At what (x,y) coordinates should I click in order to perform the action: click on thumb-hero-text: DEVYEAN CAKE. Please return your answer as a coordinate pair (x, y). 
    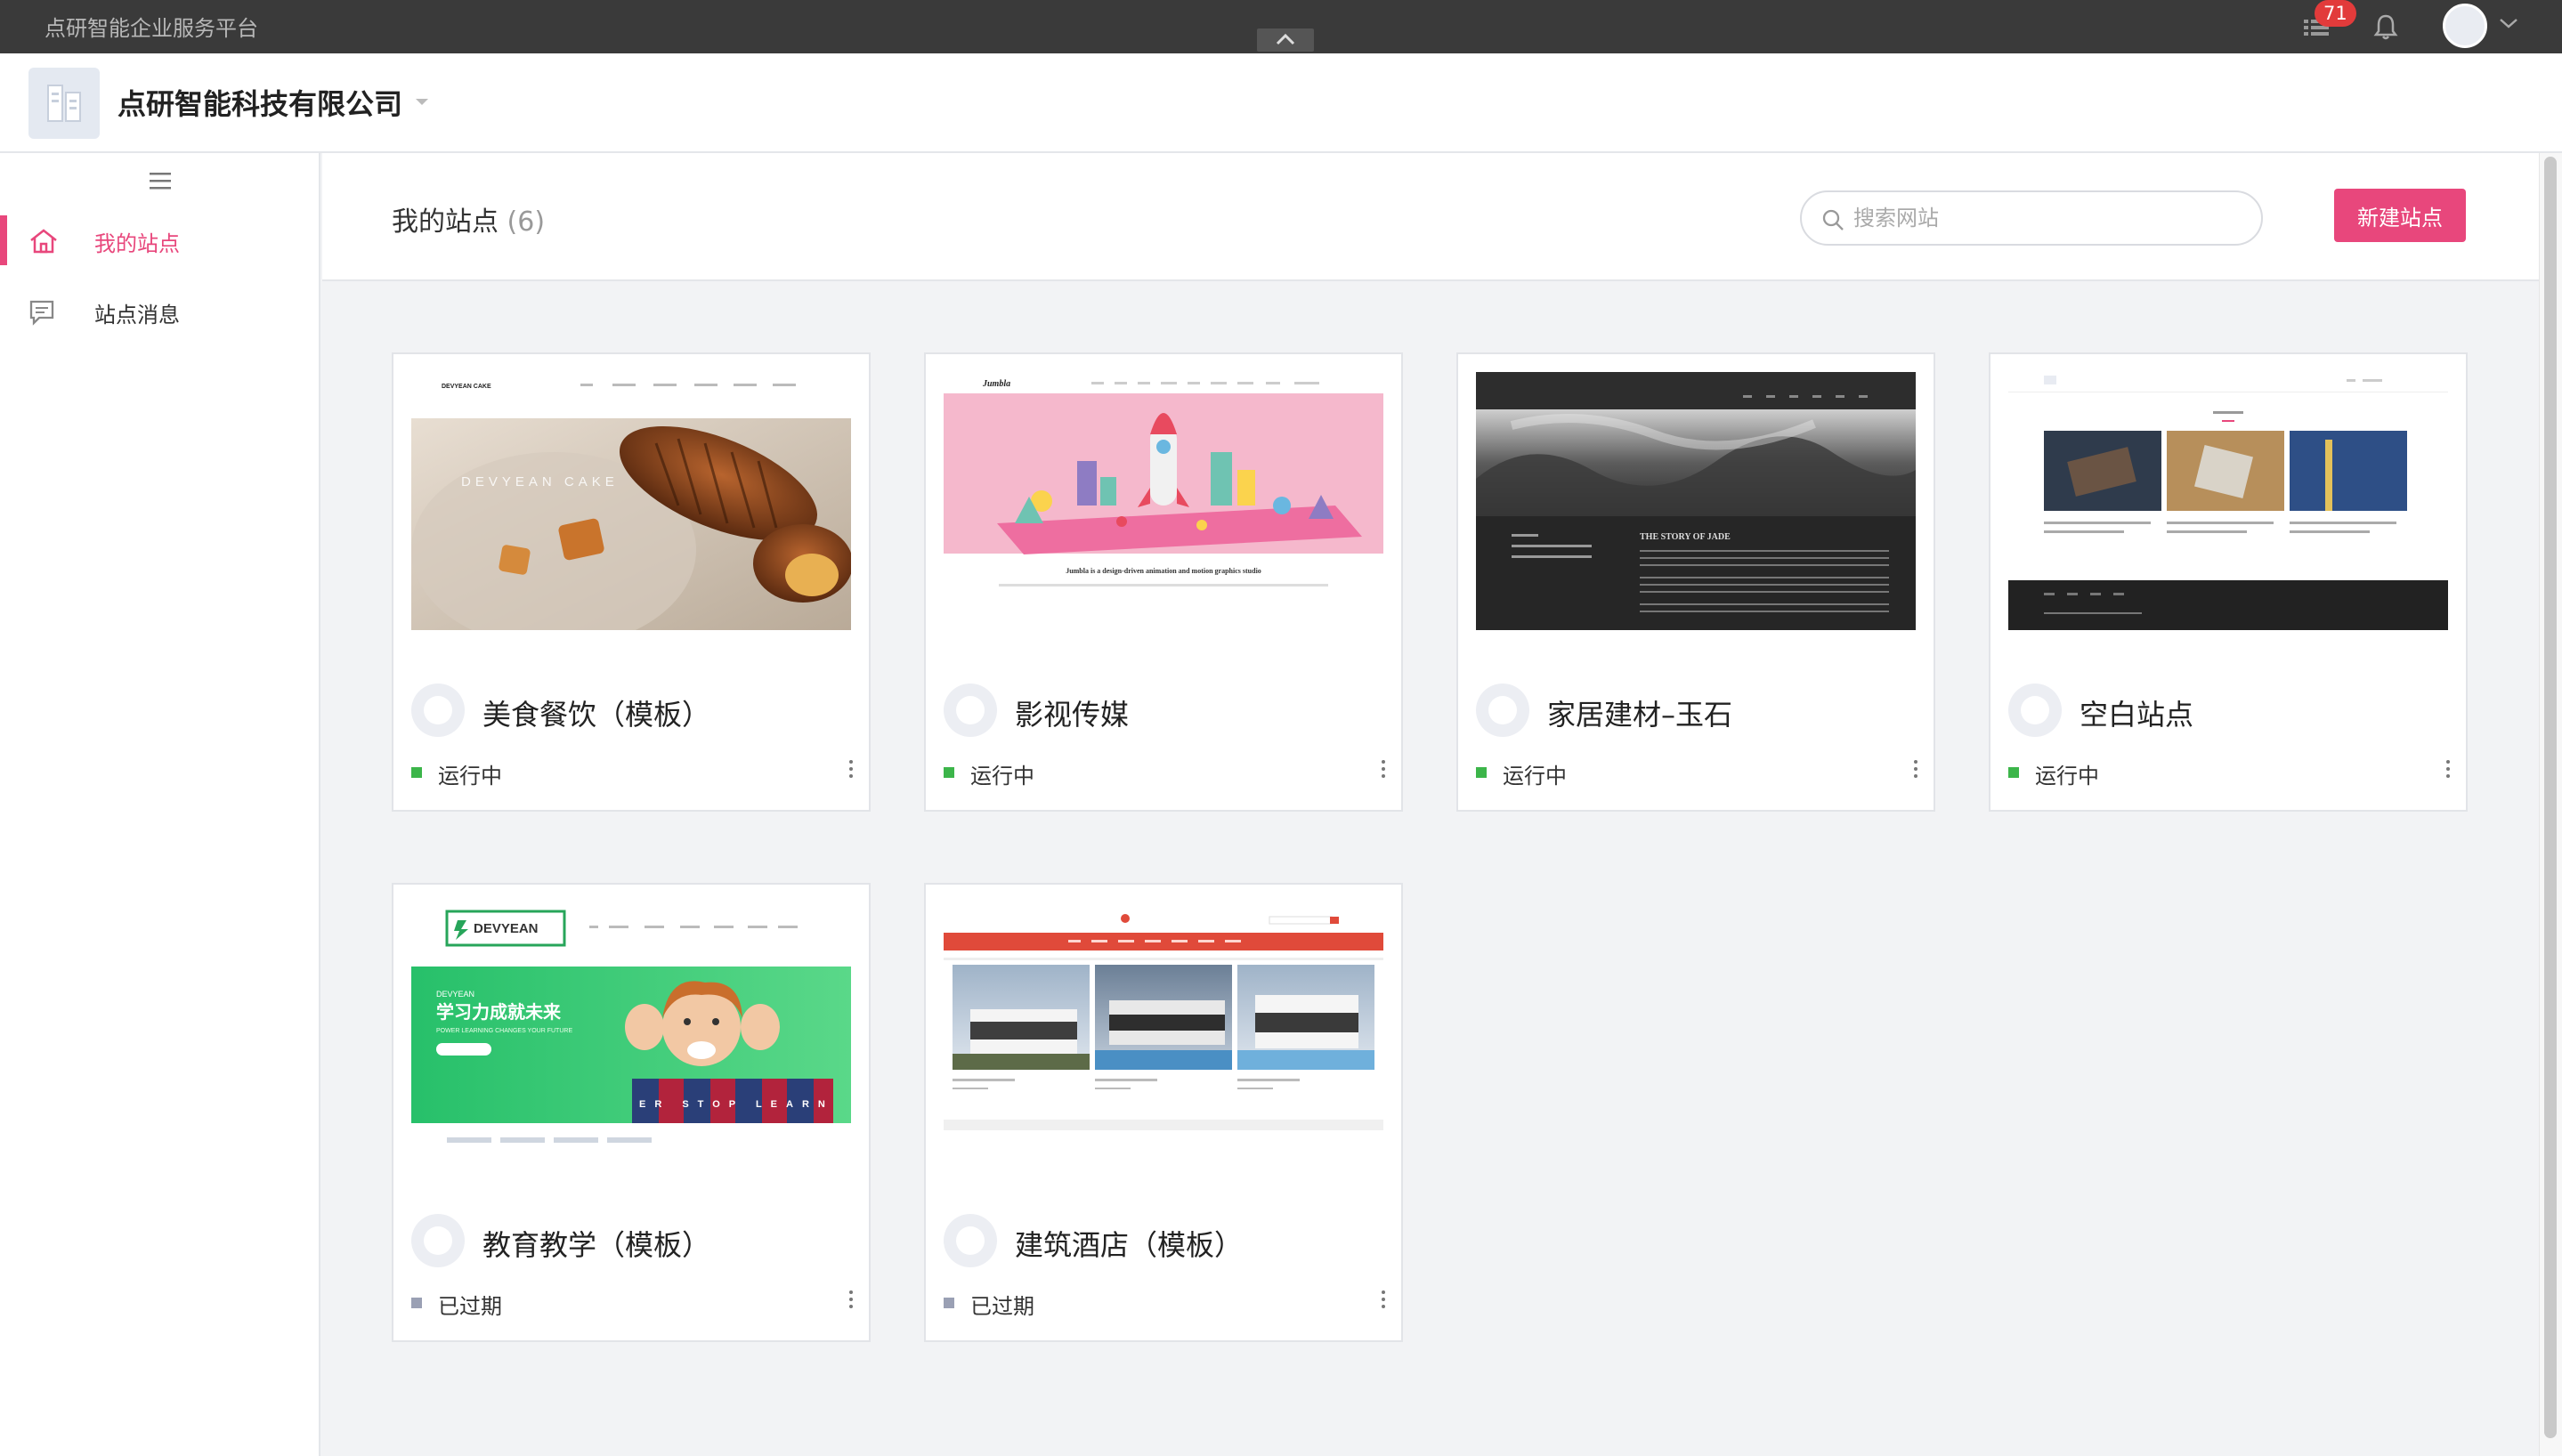
    Looking at the image, I should click on (540, 481).